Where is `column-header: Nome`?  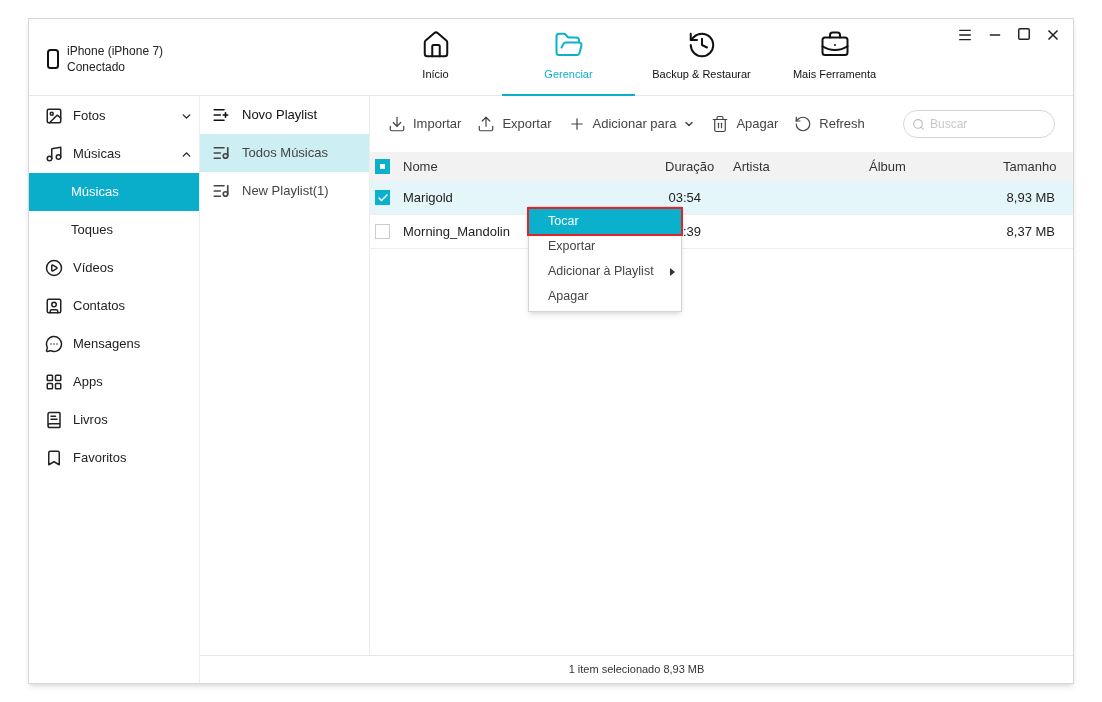 column-header: Nome is located at coordinates (421, 166).